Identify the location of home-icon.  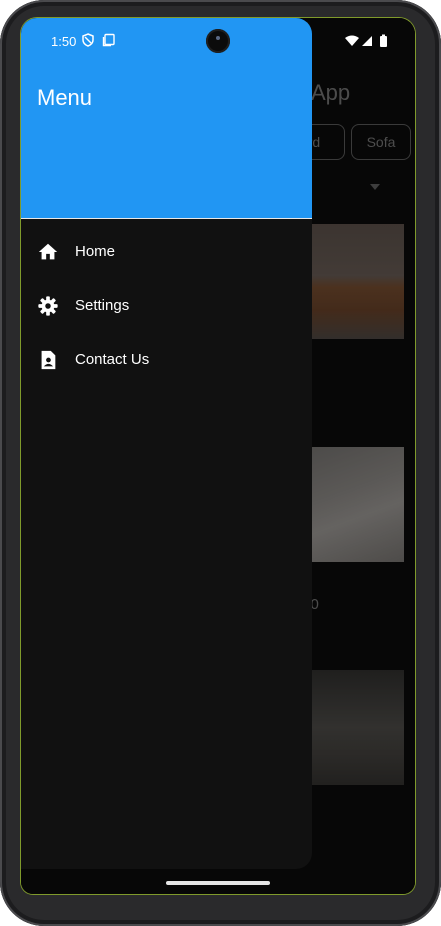
(48, 252).